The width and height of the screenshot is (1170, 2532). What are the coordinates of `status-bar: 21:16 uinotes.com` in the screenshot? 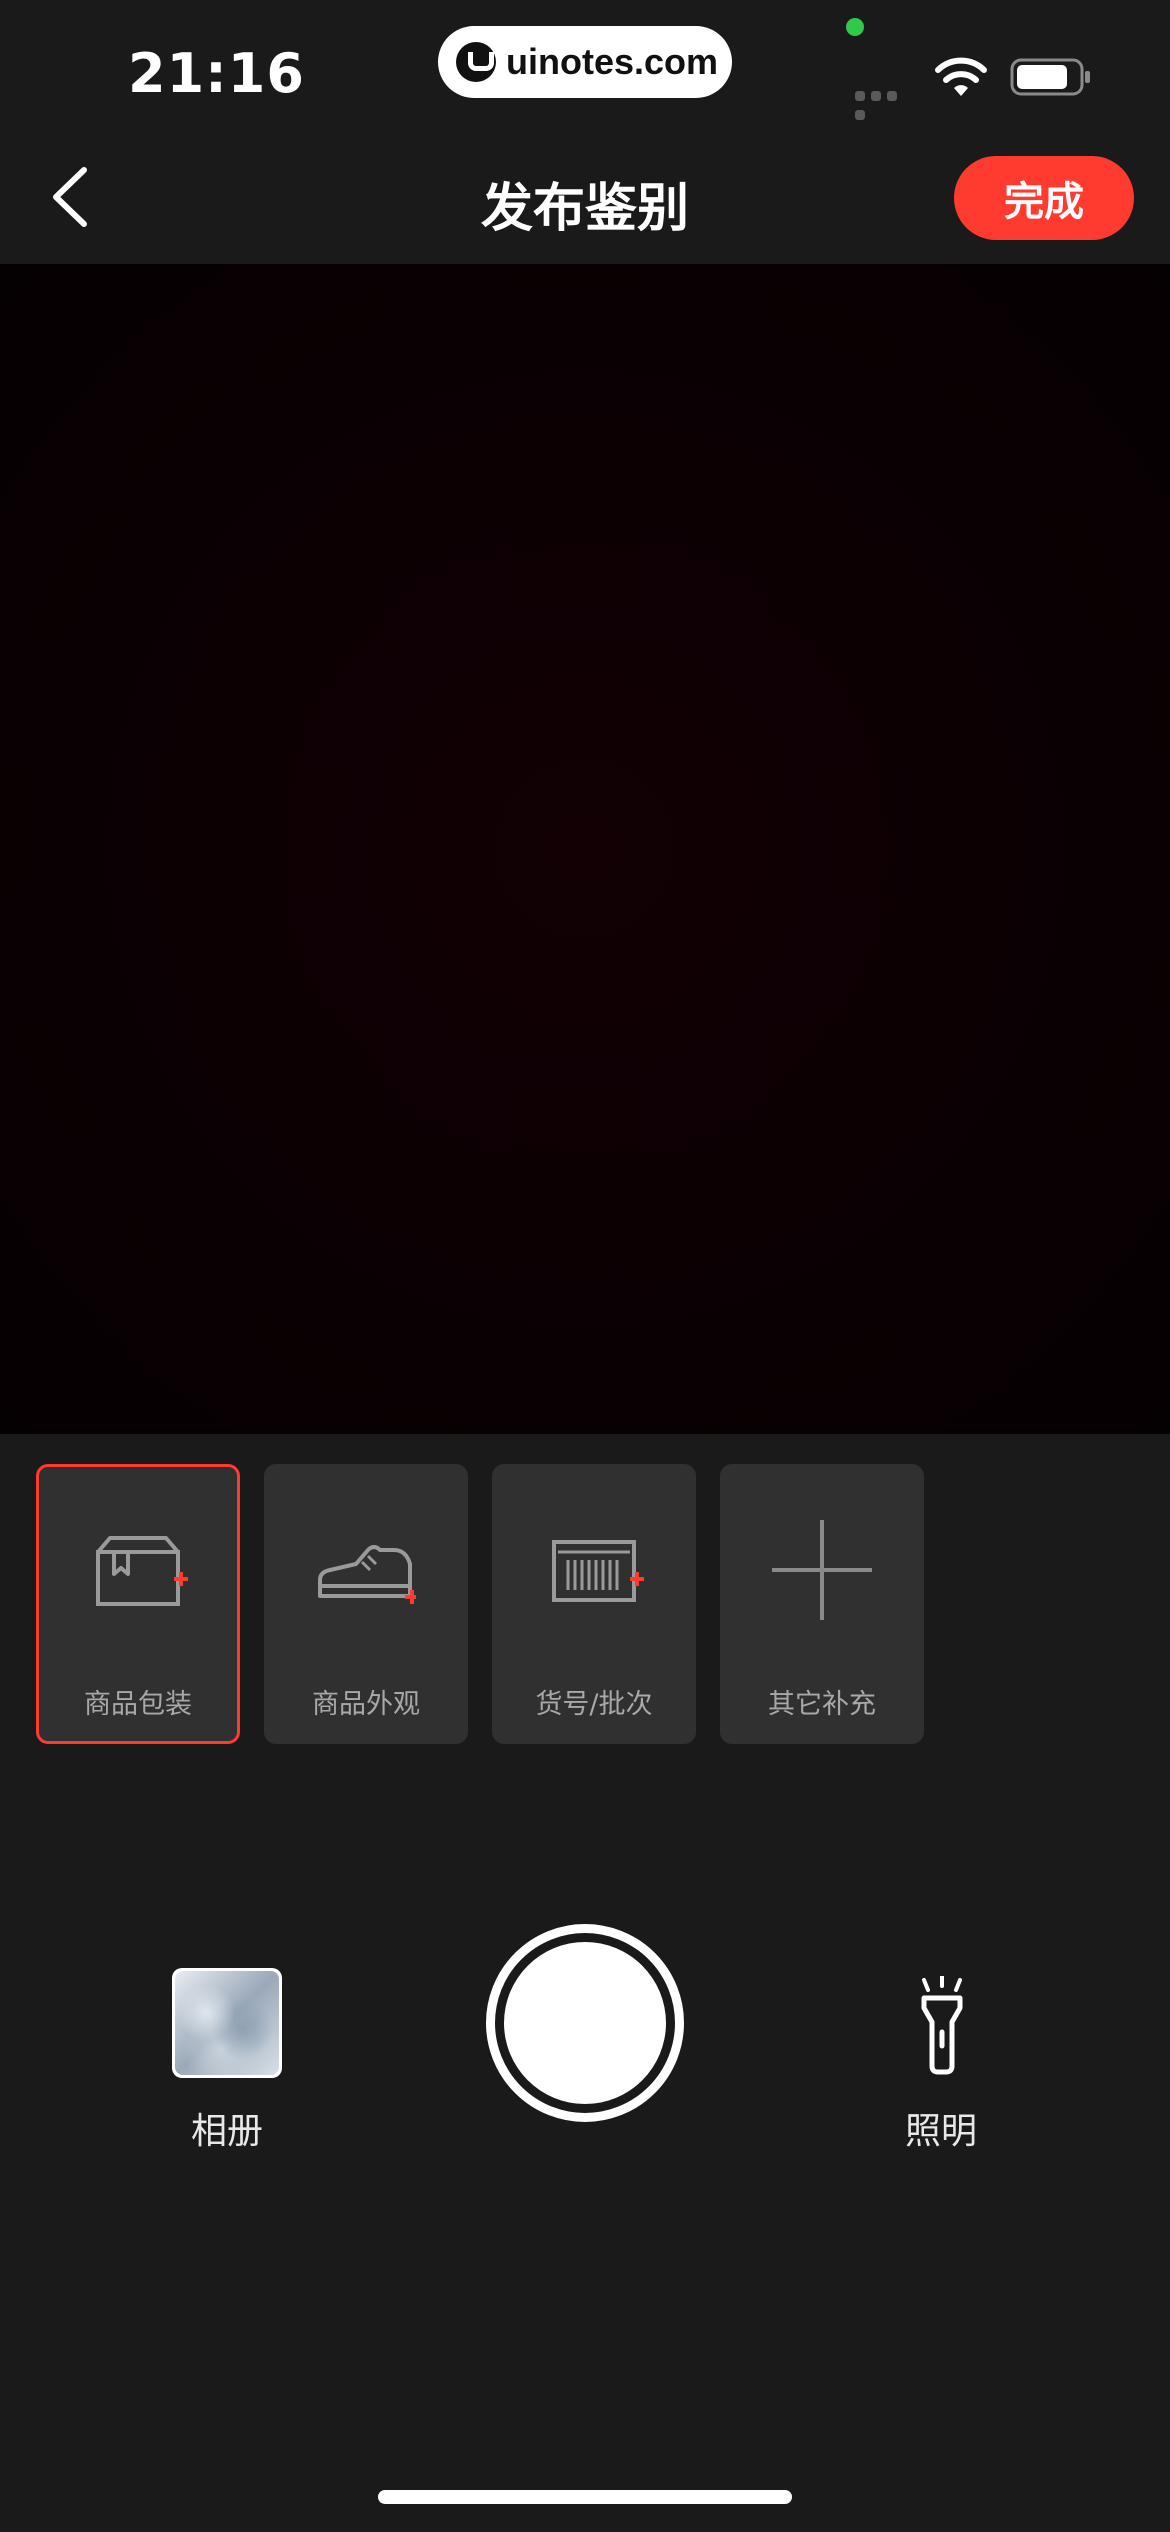 It's located at (585, 65).